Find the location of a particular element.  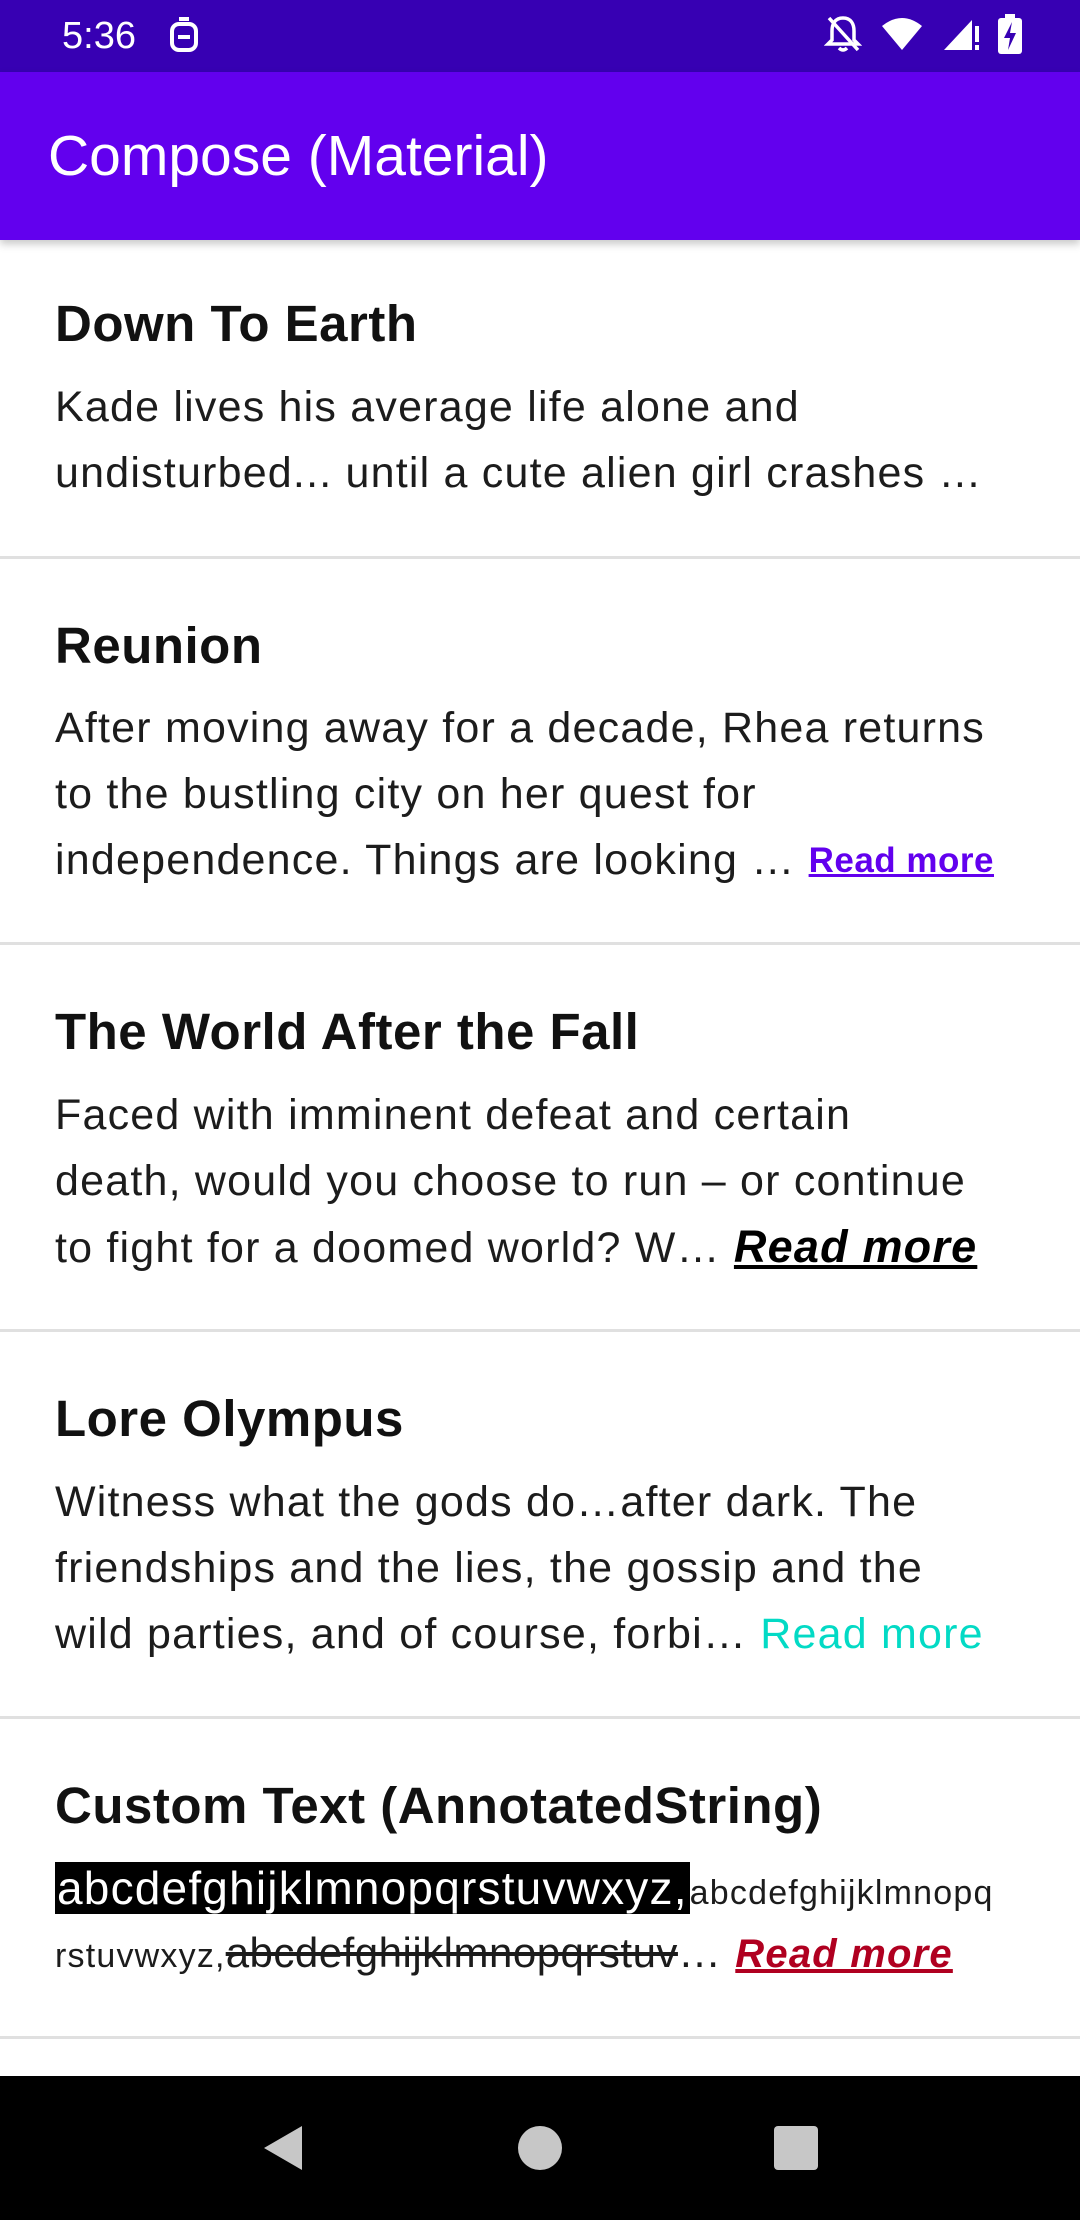

item-title: Custom Text (AnnotatedString) is located at coordinates (439, 1805).